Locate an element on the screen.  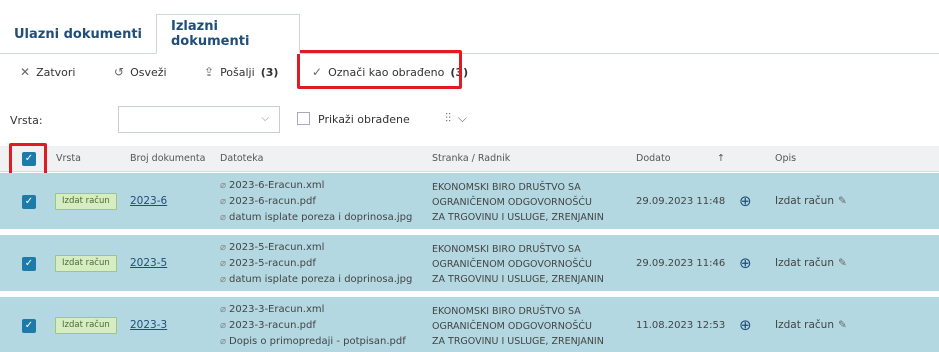
file-item: ⌀ 2023-3-racun.pdf is located at coordinates (313, 326).